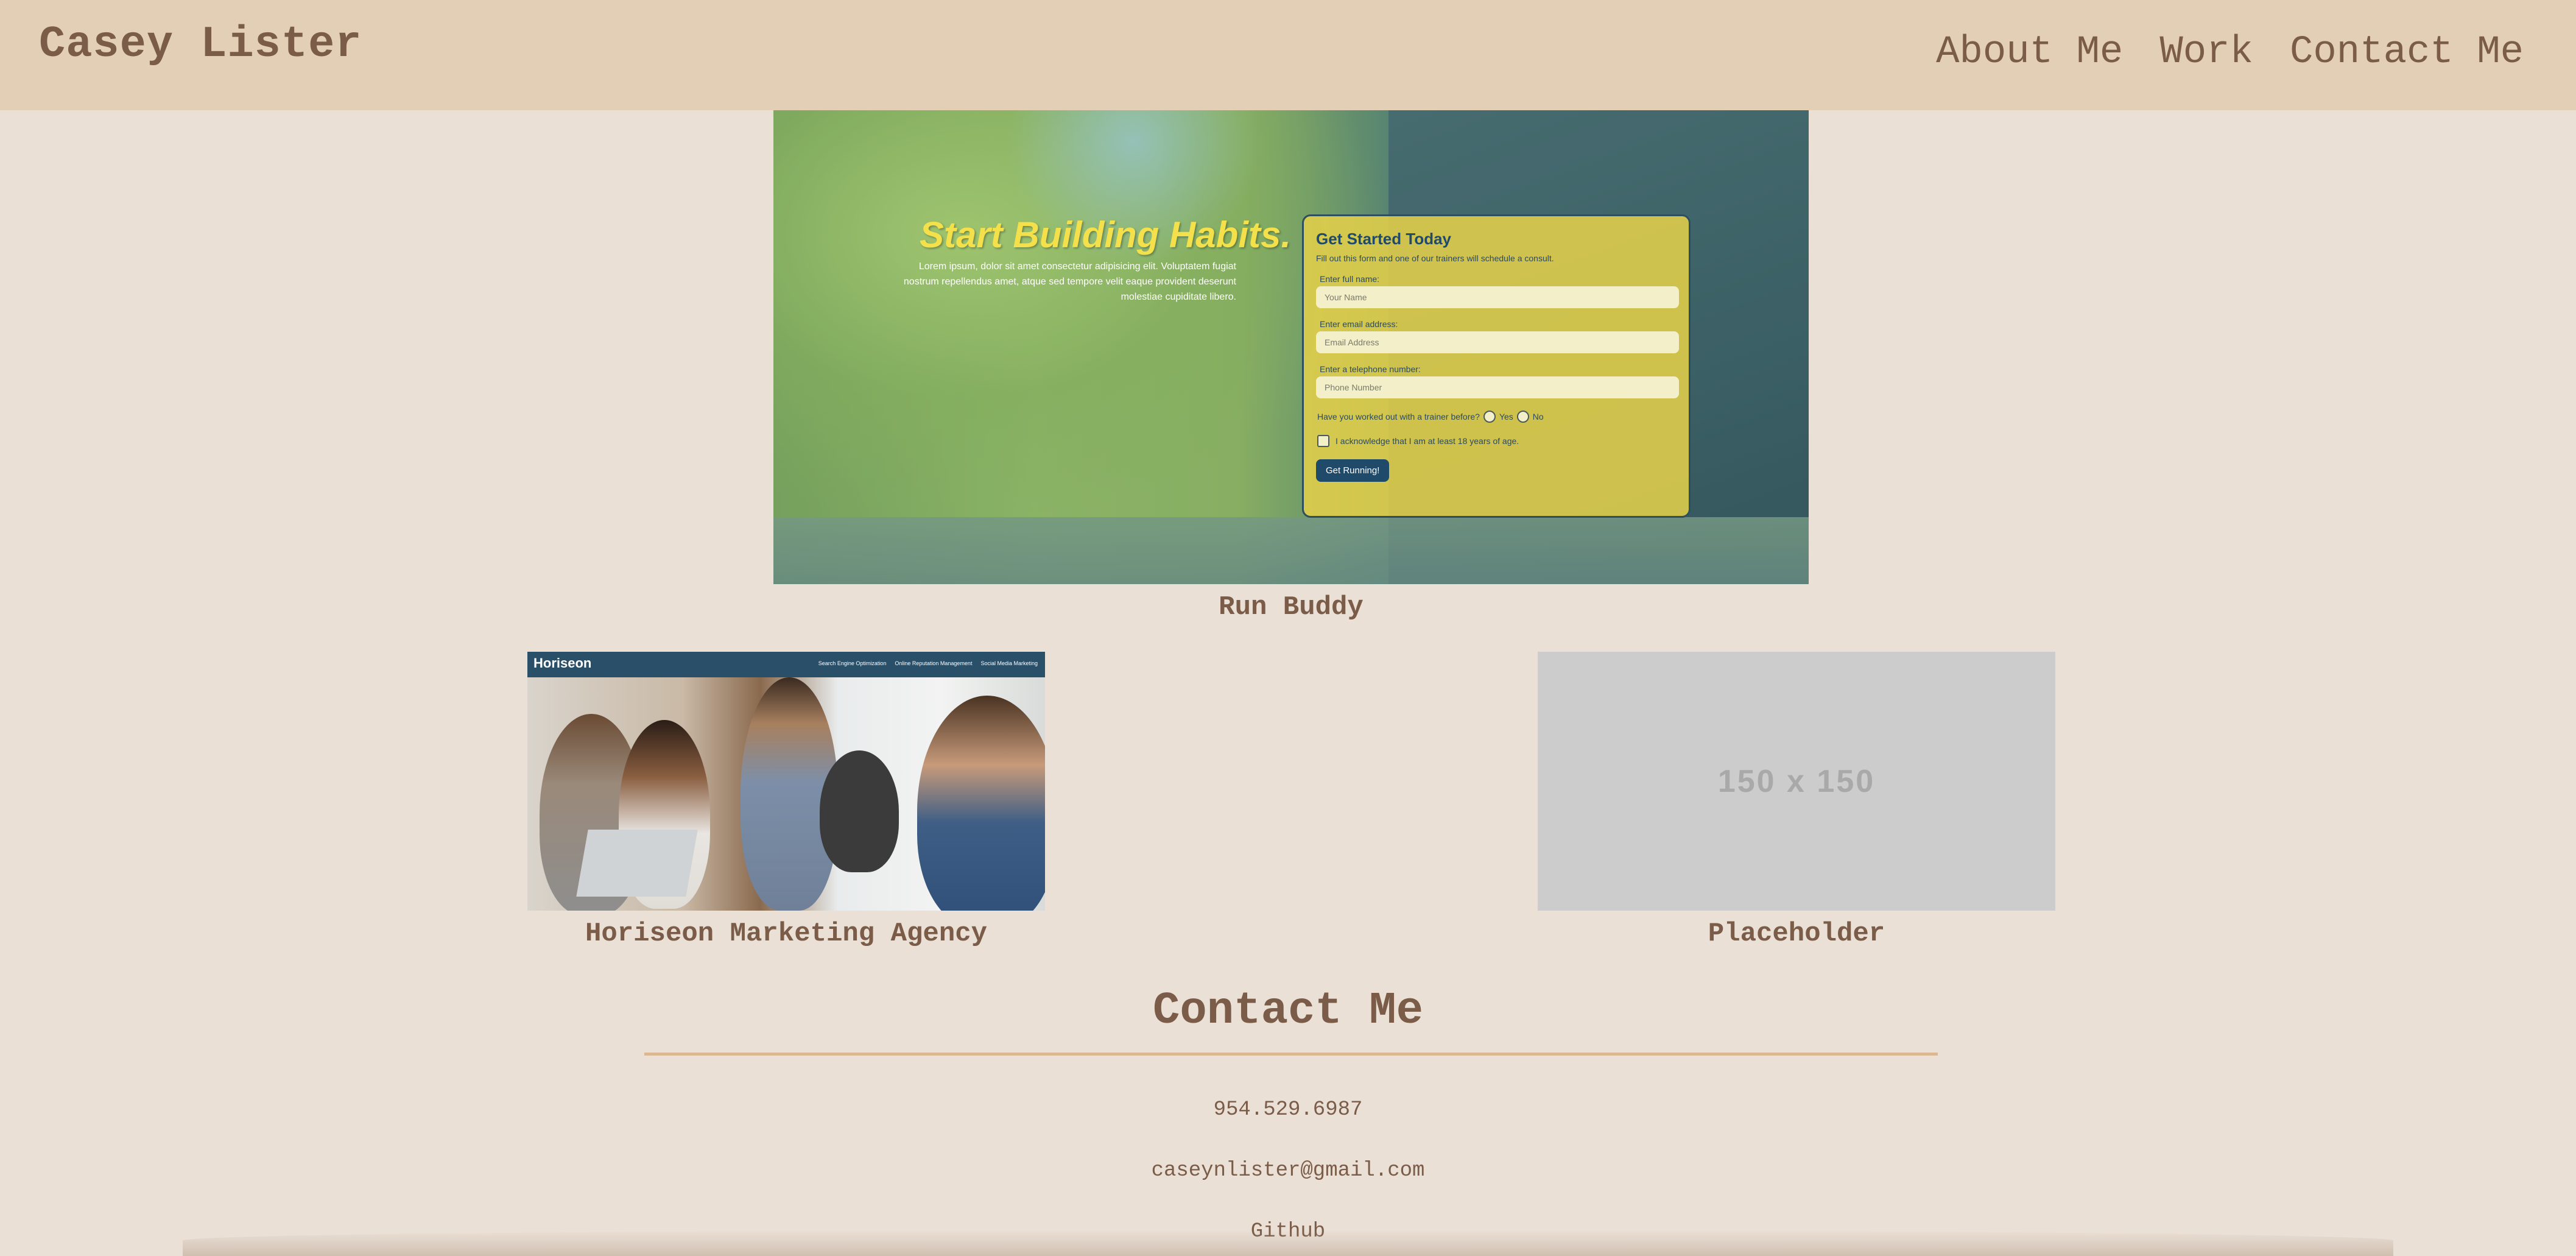 The height and width of the screenshot is (1256, 2576). I want to click on phone-link: 954.529.6987, so click(1288, 1110).